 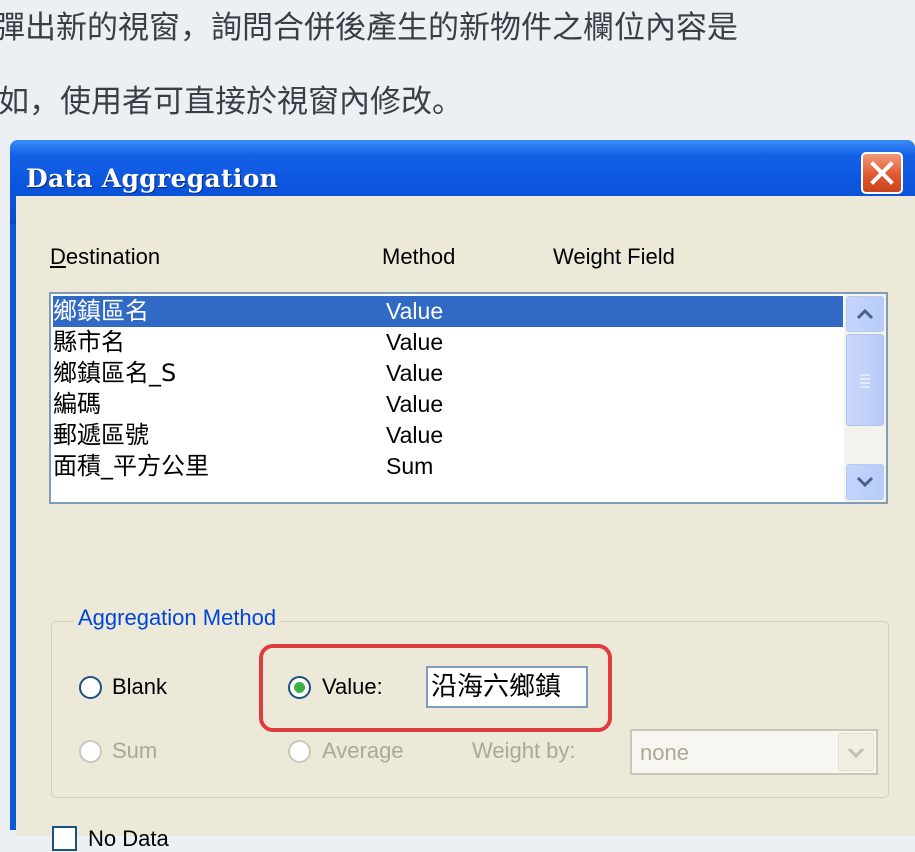 What do you see at coordinates (448, 342) in the screenshot?
I see `list-item: 縣市名 Value` at bounding box center [448, 342].